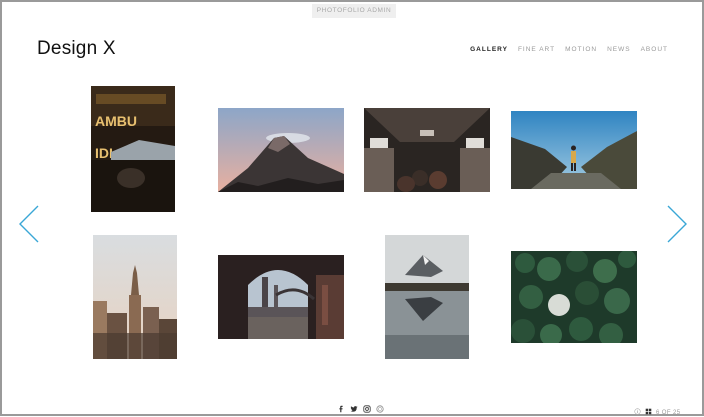 Image resolution: width=704 pixels, height=417 pixels. What do you see at coordinates (133, 149) in the screenshot?
I see `gallery-photo-city-night: AMBU IDL` at bounding box center [133, 149].